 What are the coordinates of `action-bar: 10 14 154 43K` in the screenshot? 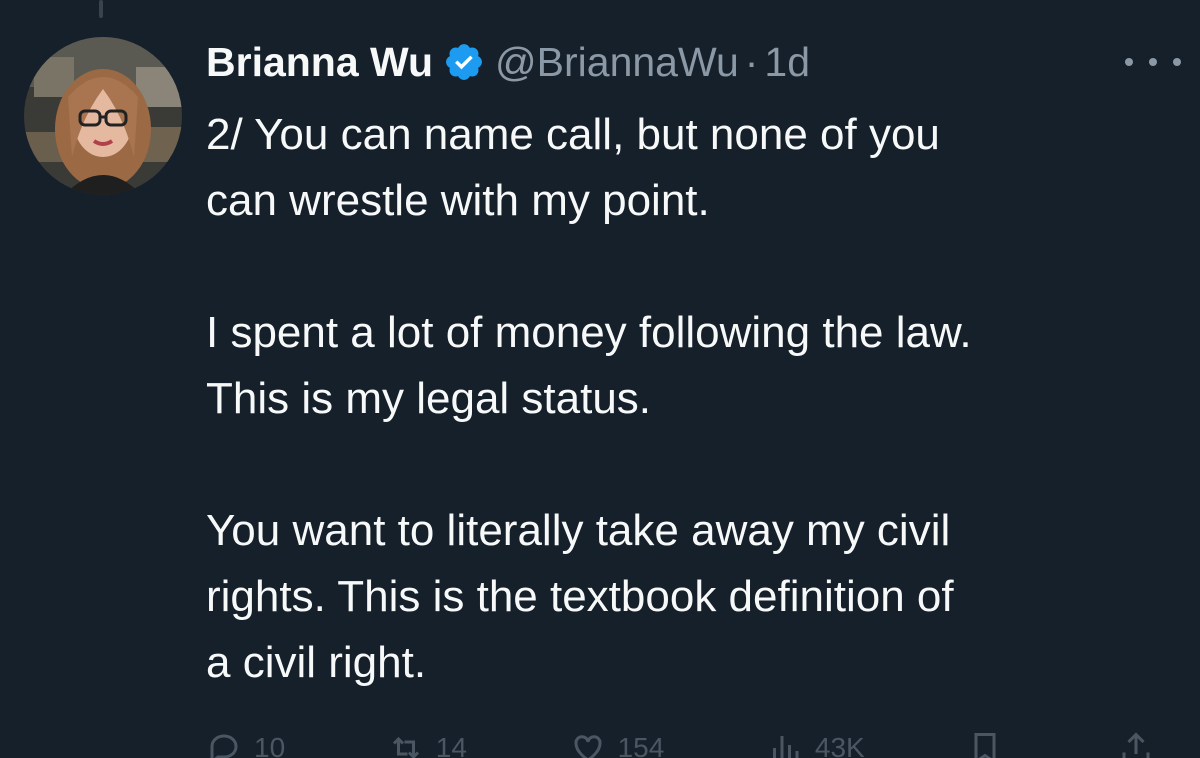 It's located at (686, 743).